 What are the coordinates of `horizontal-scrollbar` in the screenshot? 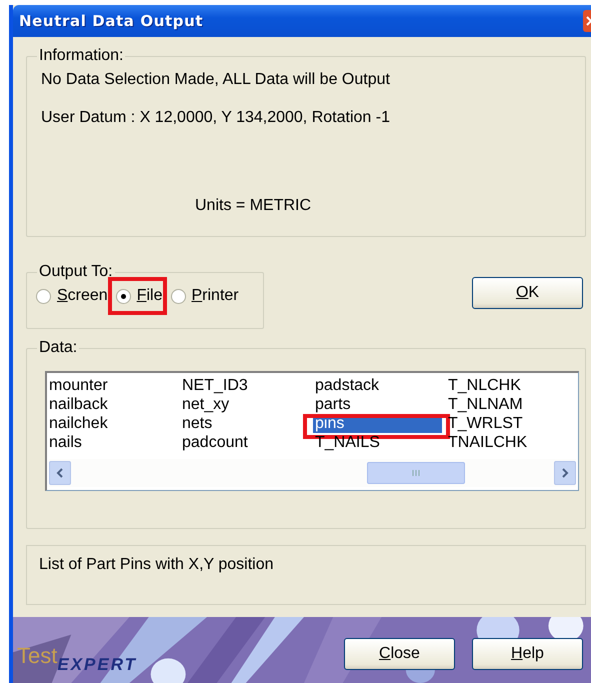 It's located at (312, 473).